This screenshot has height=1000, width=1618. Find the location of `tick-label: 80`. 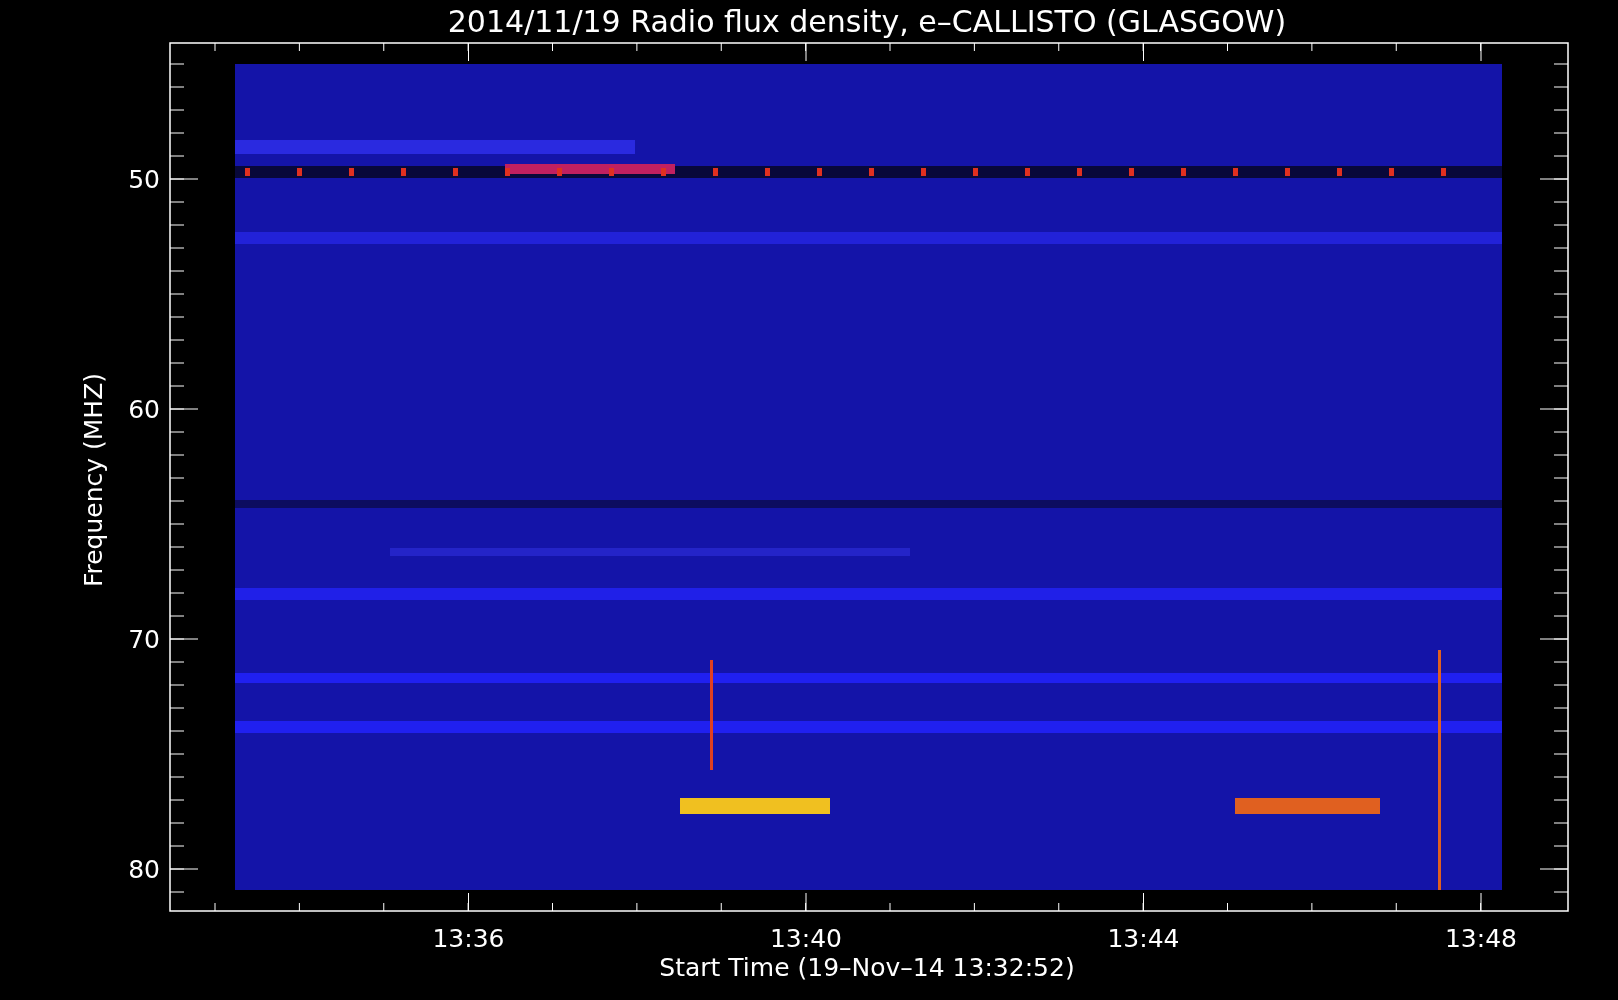

tick-label: 80 is located at coordinates (144, 869).